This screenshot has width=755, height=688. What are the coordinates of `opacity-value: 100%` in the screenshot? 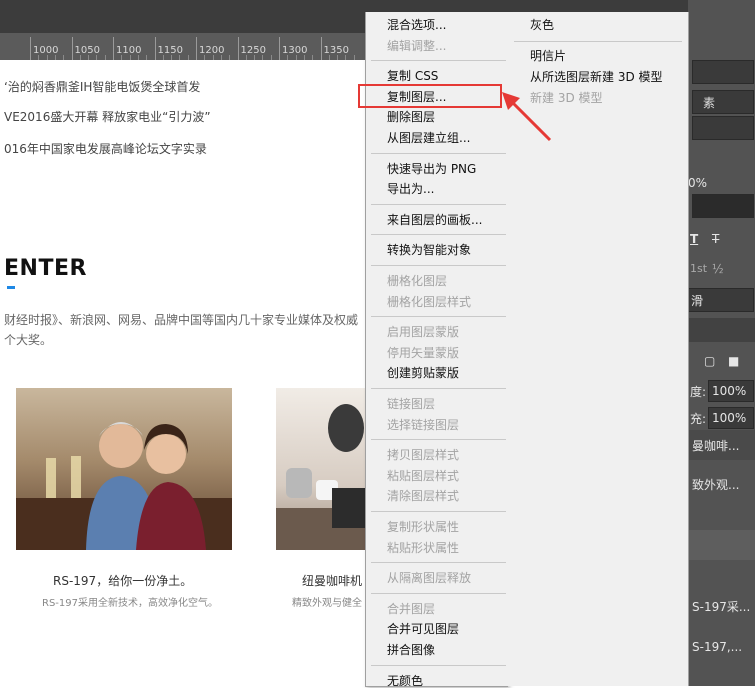 It's located at (729, 391).